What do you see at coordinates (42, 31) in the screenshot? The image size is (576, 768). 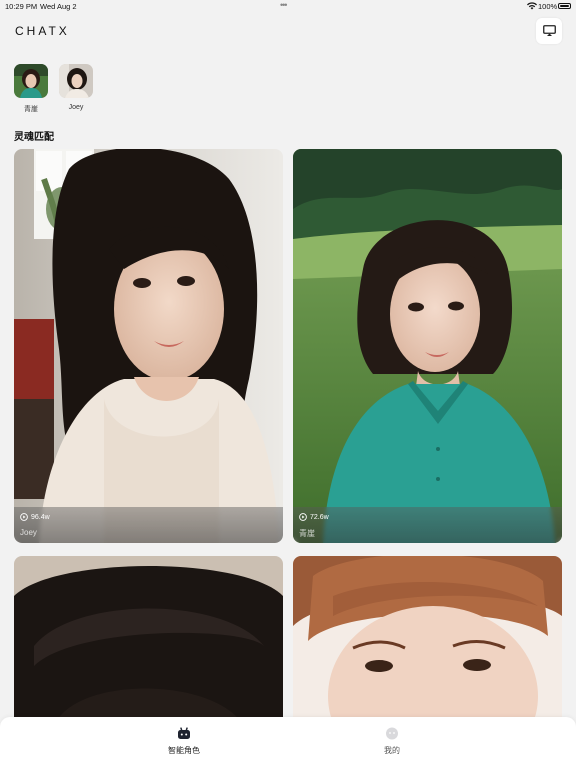 I see `app-logo: CHATX` at bounding box center [42, 31].